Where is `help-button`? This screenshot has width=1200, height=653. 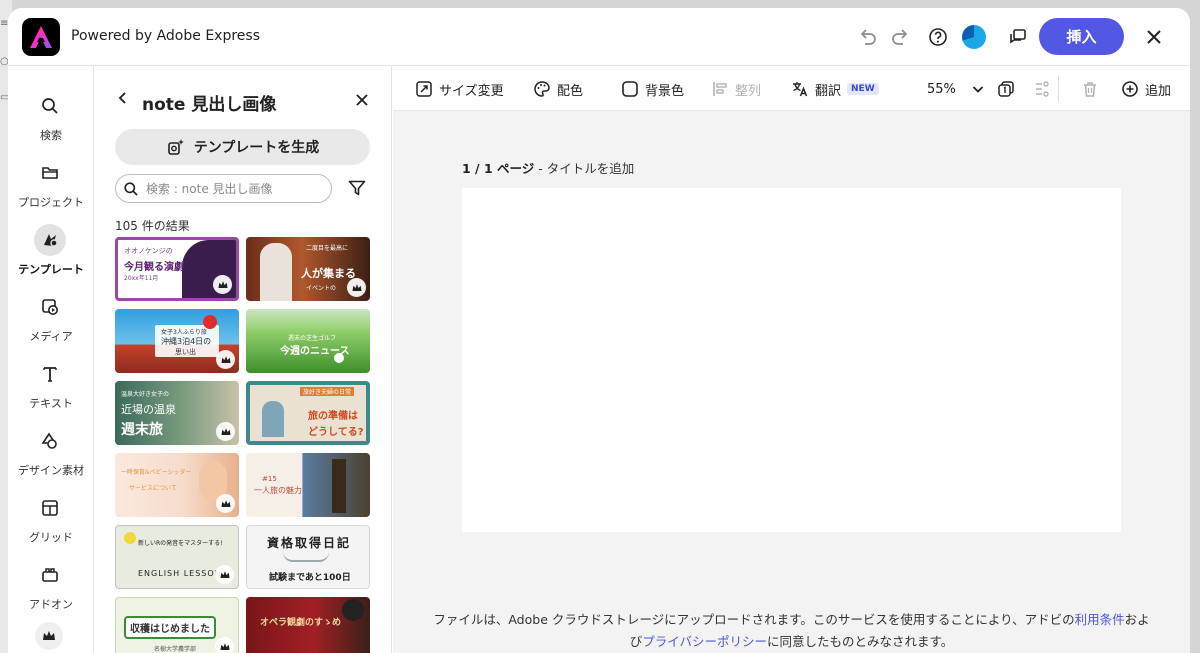
help-button is located at coordinates (938, 37).